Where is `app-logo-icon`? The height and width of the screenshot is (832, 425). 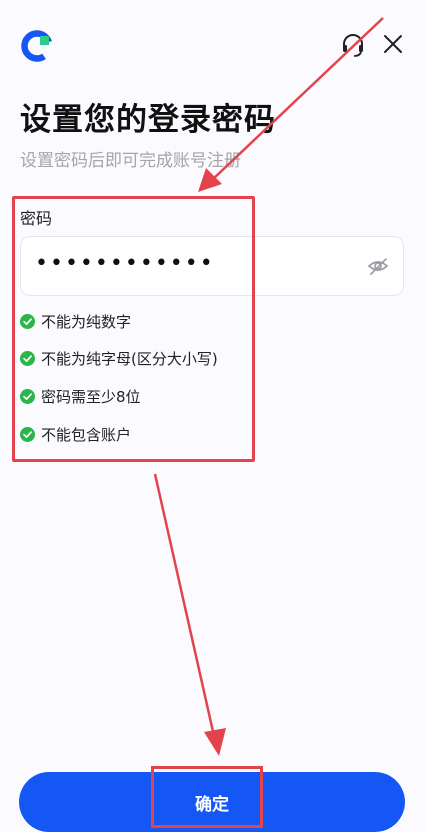
app-logo-icon is located at coordinates (37, 46).